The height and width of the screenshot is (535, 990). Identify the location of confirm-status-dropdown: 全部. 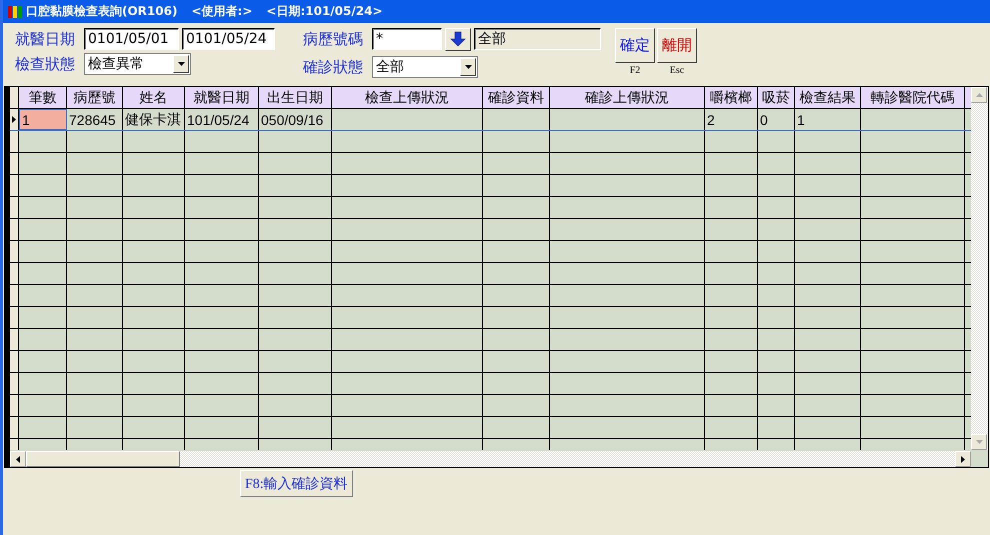
(425, 67).